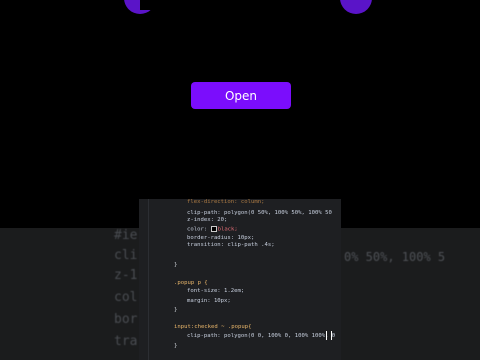 The height and width of the screenshot is (360, 480). Describe the element at coordinates (240, 5) in the screenshot. I see `glow-mask` at that location.